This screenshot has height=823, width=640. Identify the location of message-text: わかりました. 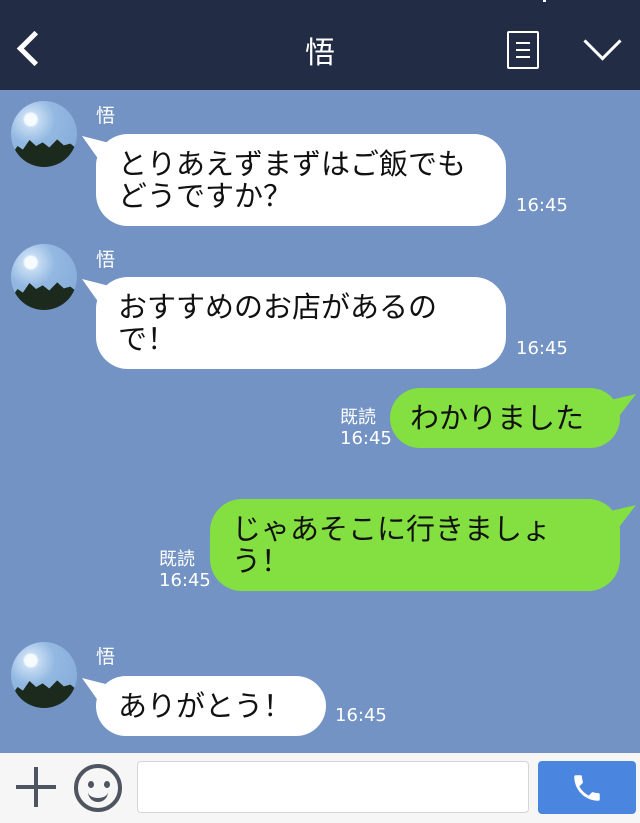
(497, 418).